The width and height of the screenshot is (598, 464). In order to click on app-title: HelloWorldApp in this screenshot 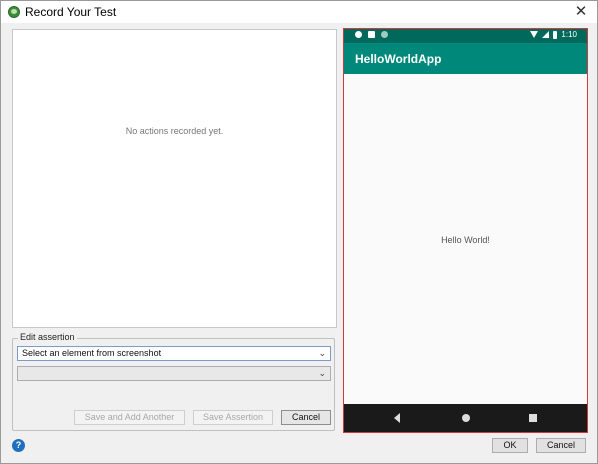, I will do `click(398, 59)`.